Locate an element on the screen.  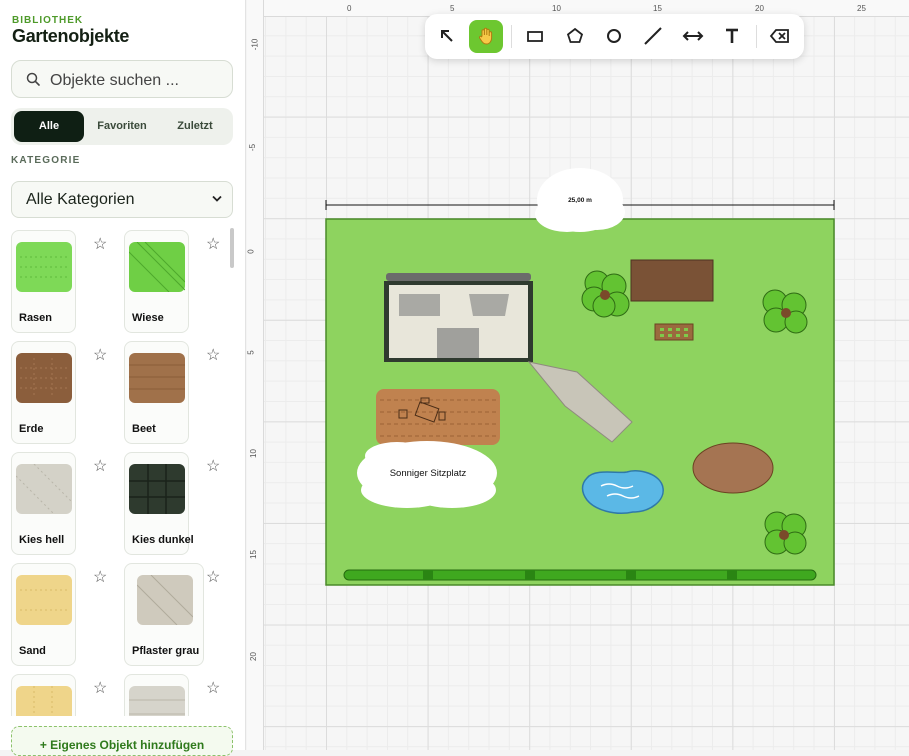
double-arrow-icon is located at coordinates (693, 36).